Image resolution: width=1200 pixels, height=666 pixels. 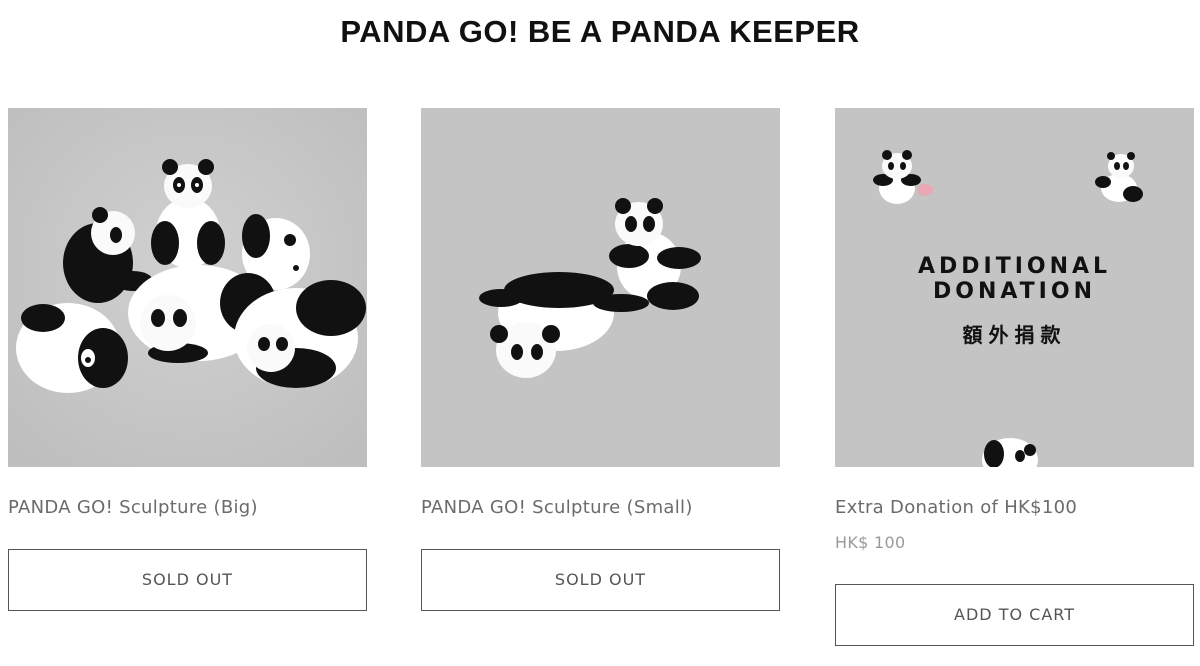 What do you see at coordinates (1014, 508) in the screenshot?
I see `product-name: Extra Donation of HK$100` at bounding box center [1014, 508].